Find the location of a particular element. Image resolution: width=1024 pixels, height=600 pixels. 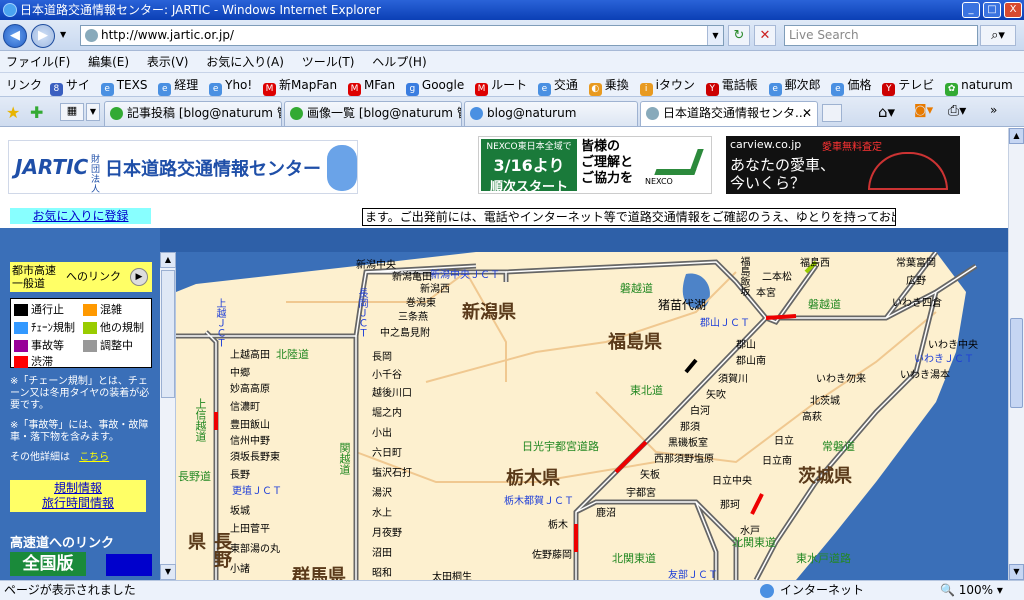

place-label: 郡山 is located at coordinates (746, 345).